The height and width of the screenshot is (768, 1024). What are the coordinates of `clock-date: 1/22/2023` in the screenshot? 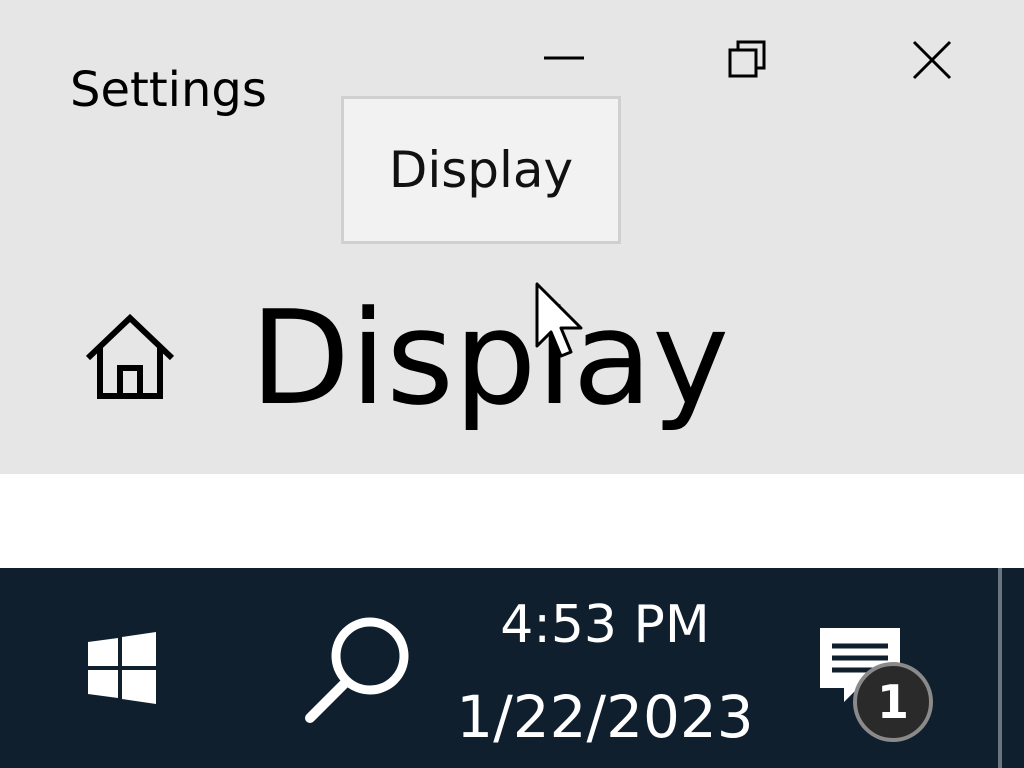 It's located at (605, 717).